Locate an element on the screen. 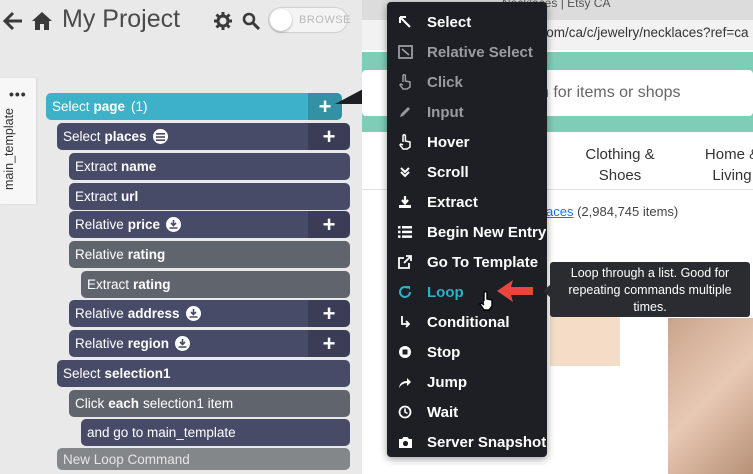 The image size is (753, 474). menu-item-relative-select: Relative Select is located at coordinates (472, 52).